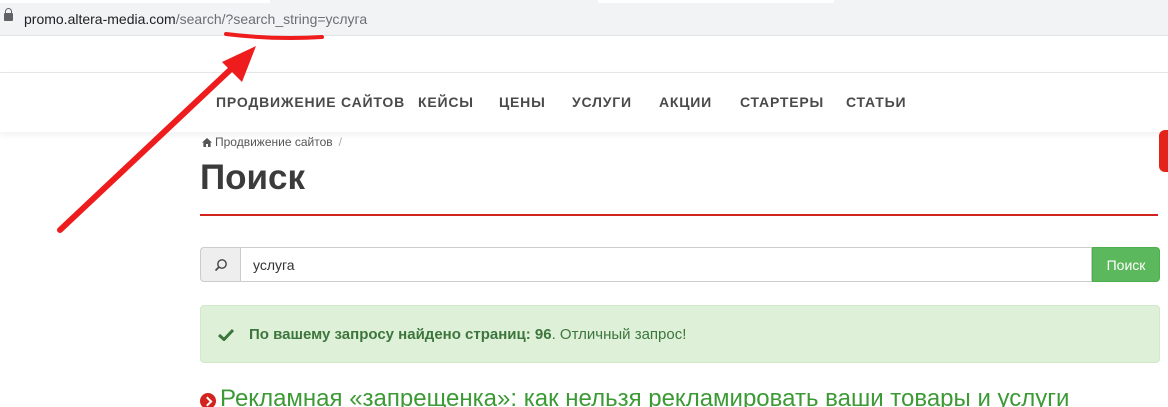 The height and width of the screenshot is (407, 1168). I want to click on alert-count-text: По вашему запросу найдено страниц: 96, so click(400, 334).